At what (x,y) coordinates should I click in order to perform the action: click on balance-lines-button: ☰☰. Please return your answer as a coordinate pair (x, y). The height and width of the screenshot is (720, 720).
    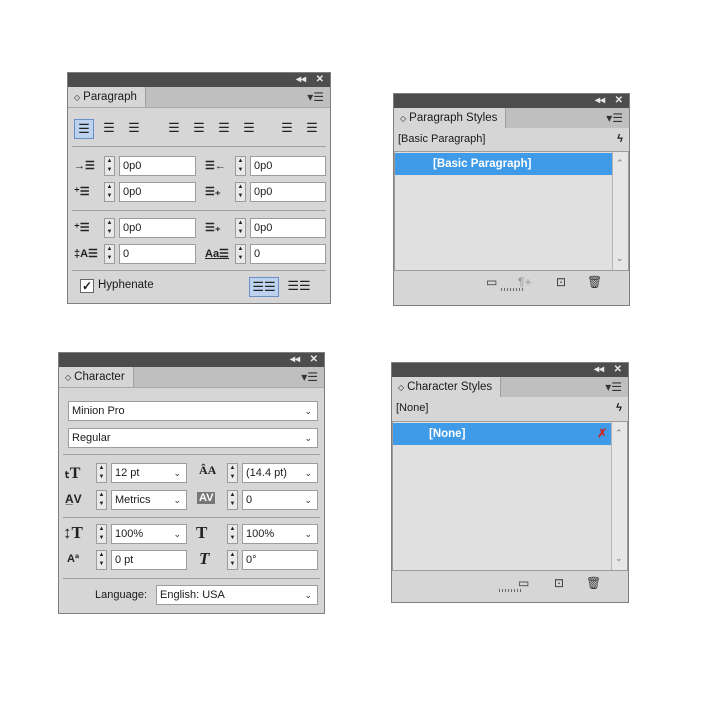
    Looking at the image, I should click on (264, 287).